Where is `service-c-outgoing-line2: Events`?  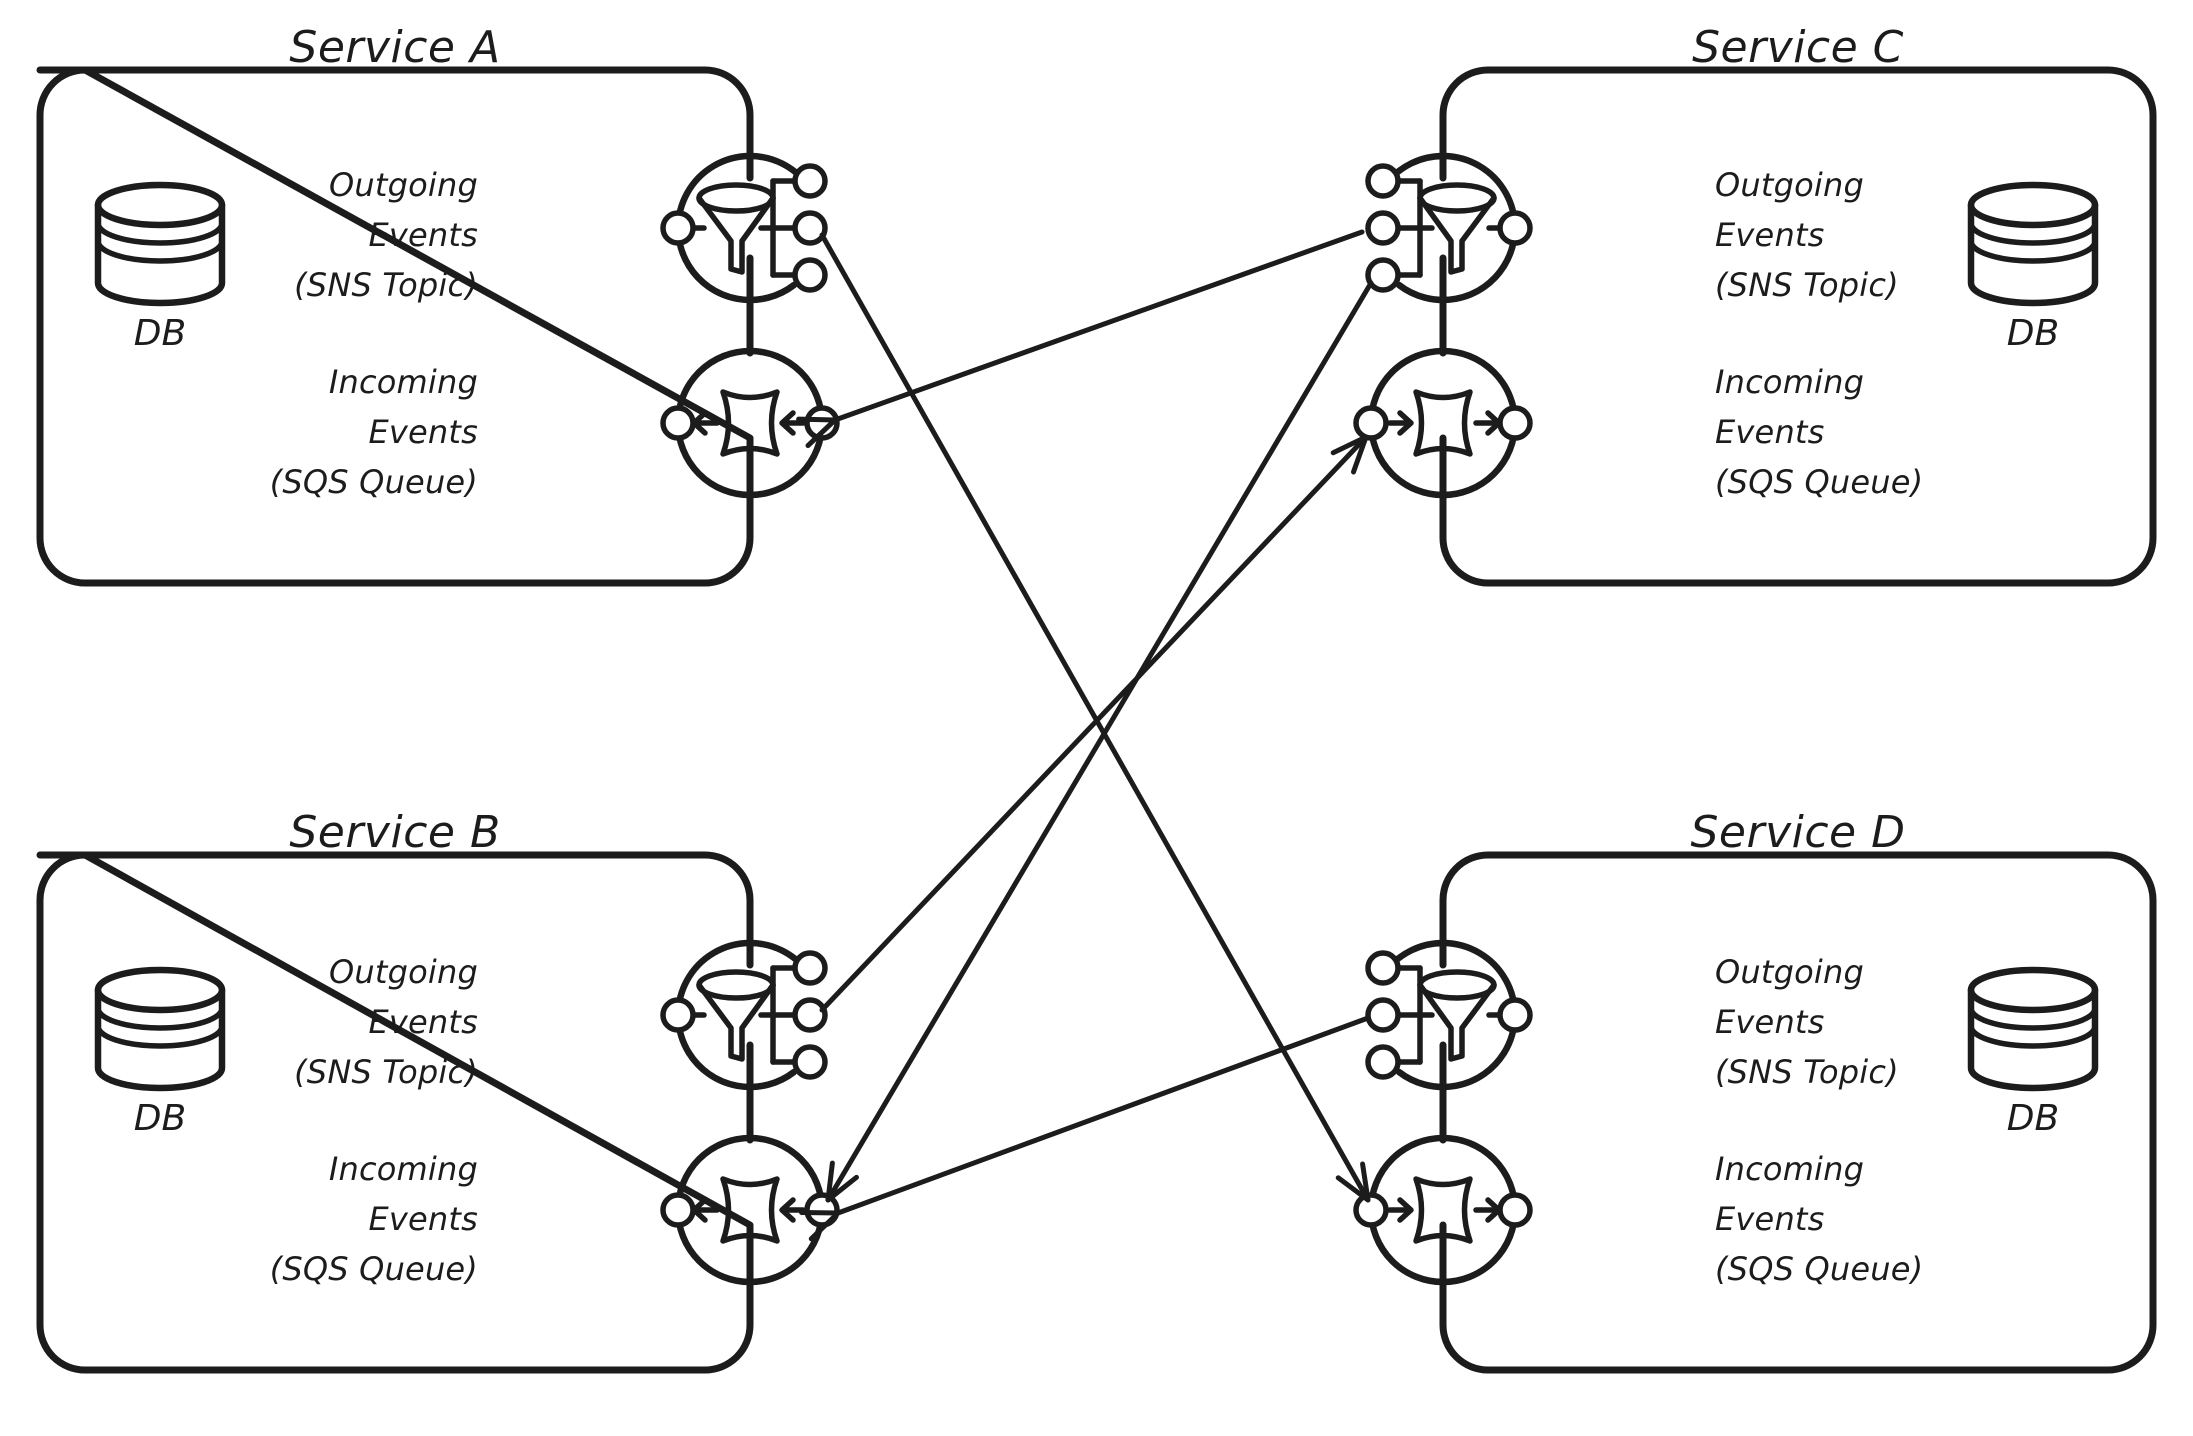
service-c-outgoing-line2: Events is located at coordinates (1770, 235).